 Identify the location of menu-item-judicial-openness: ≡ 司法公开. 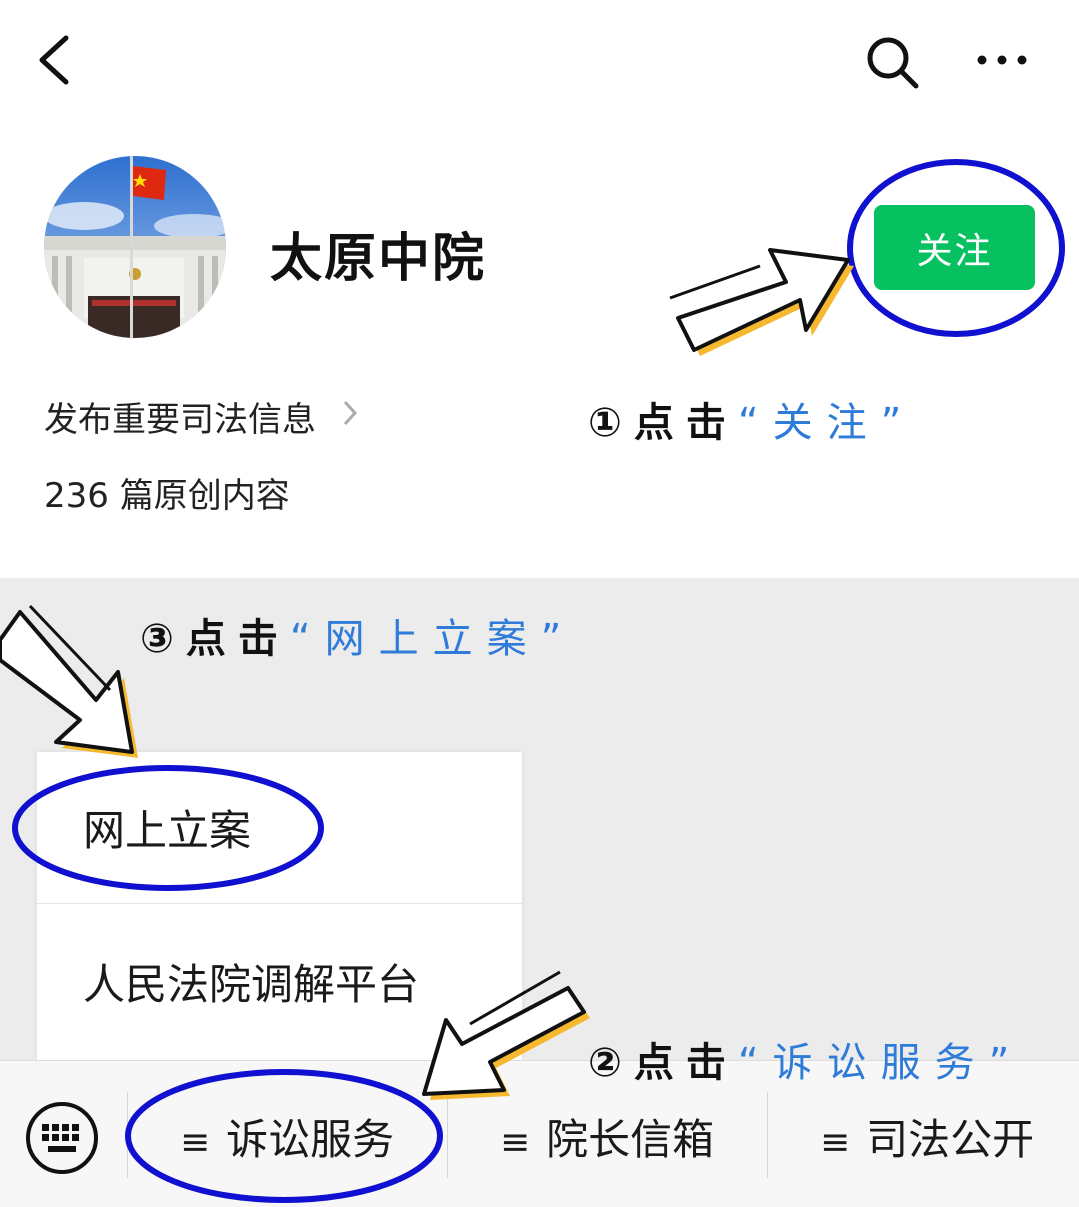
(927, 1136).